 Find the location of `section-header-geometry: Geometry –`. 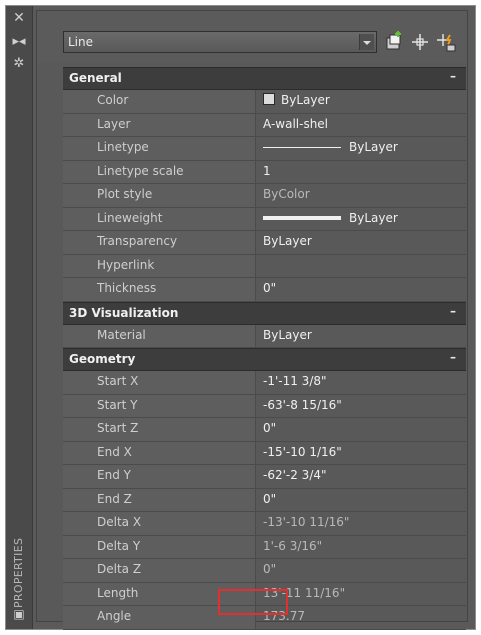

section-header-geometry: Geometry – is located at coordinates (264, 359).